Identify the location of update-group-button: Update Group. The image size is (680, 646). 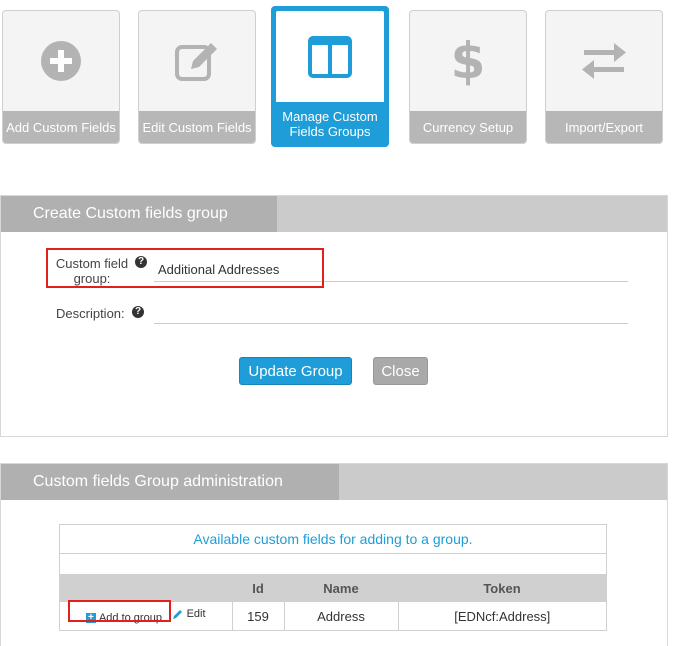
(295, 371).